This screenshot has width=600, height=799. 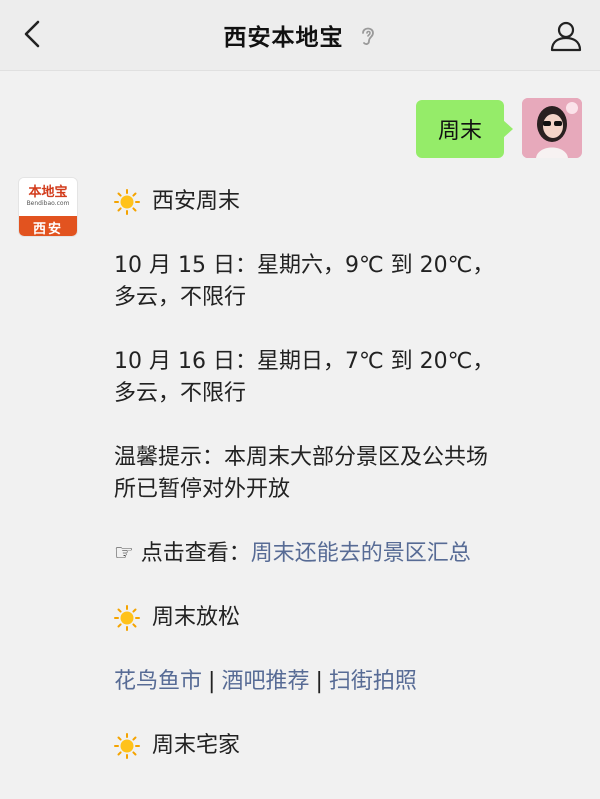 What do you see at coordinates (307, 746) in the screenshot?
I see `section-heading: 周末宅家` at bounding box center [307, 746].